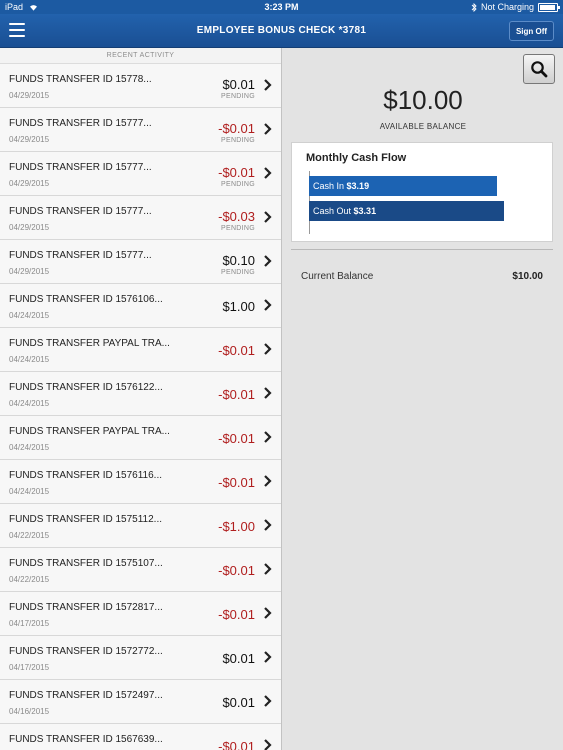 This screenshot has height=750, width=563. What do you see at coordinates (423, 100) in the screenshot?
I see `available-balance-amount: $10.00` at bounding box center [423, 100].